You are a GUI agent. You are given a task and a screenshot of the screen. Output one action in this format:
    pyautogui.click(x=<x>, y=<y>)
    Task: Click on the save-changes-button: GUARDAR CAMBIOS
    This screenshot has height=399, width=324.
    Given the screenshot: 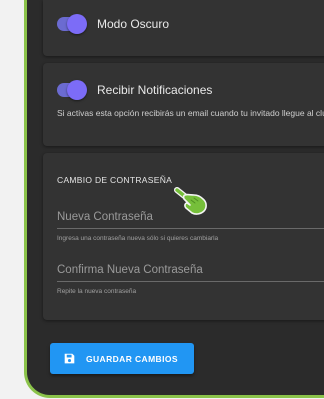 What is the action you would take?
    pyautogui.click(x=122, y=358)
    